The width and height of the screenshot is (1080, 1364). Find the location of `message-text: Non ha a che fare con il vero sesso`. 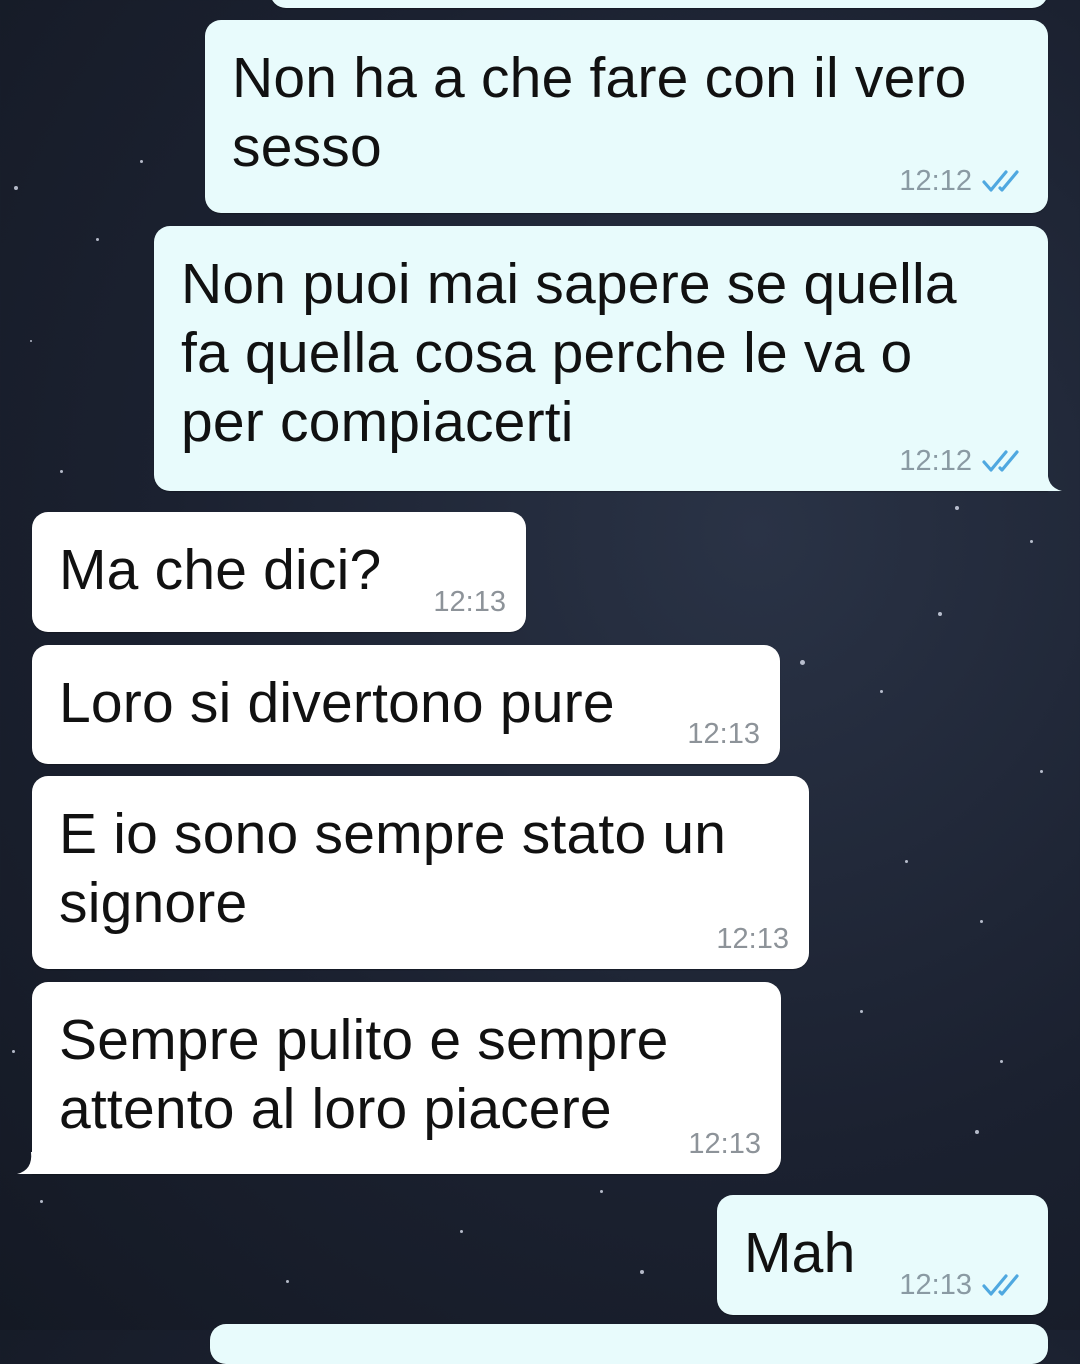

message-text: Non ha a che fare con il vero sesso is located at coordinates (599, 112).